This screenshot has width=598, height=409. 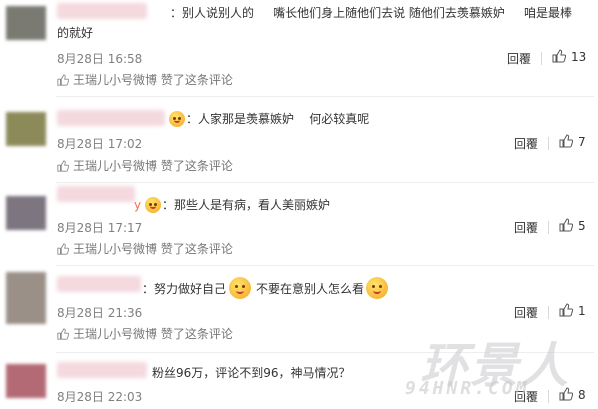 What do you see at coordinates (100, 144) in the screenshot?
I see `comment-time: 8月28日 17:02` at bounding box center [100, 144].